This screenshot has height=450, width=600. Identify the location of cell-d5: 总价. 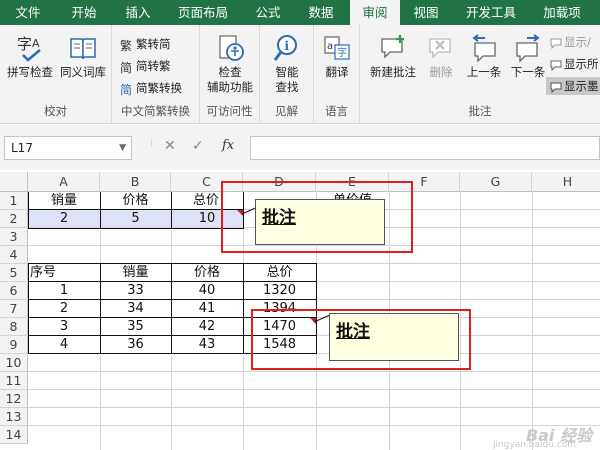
(279, 273).